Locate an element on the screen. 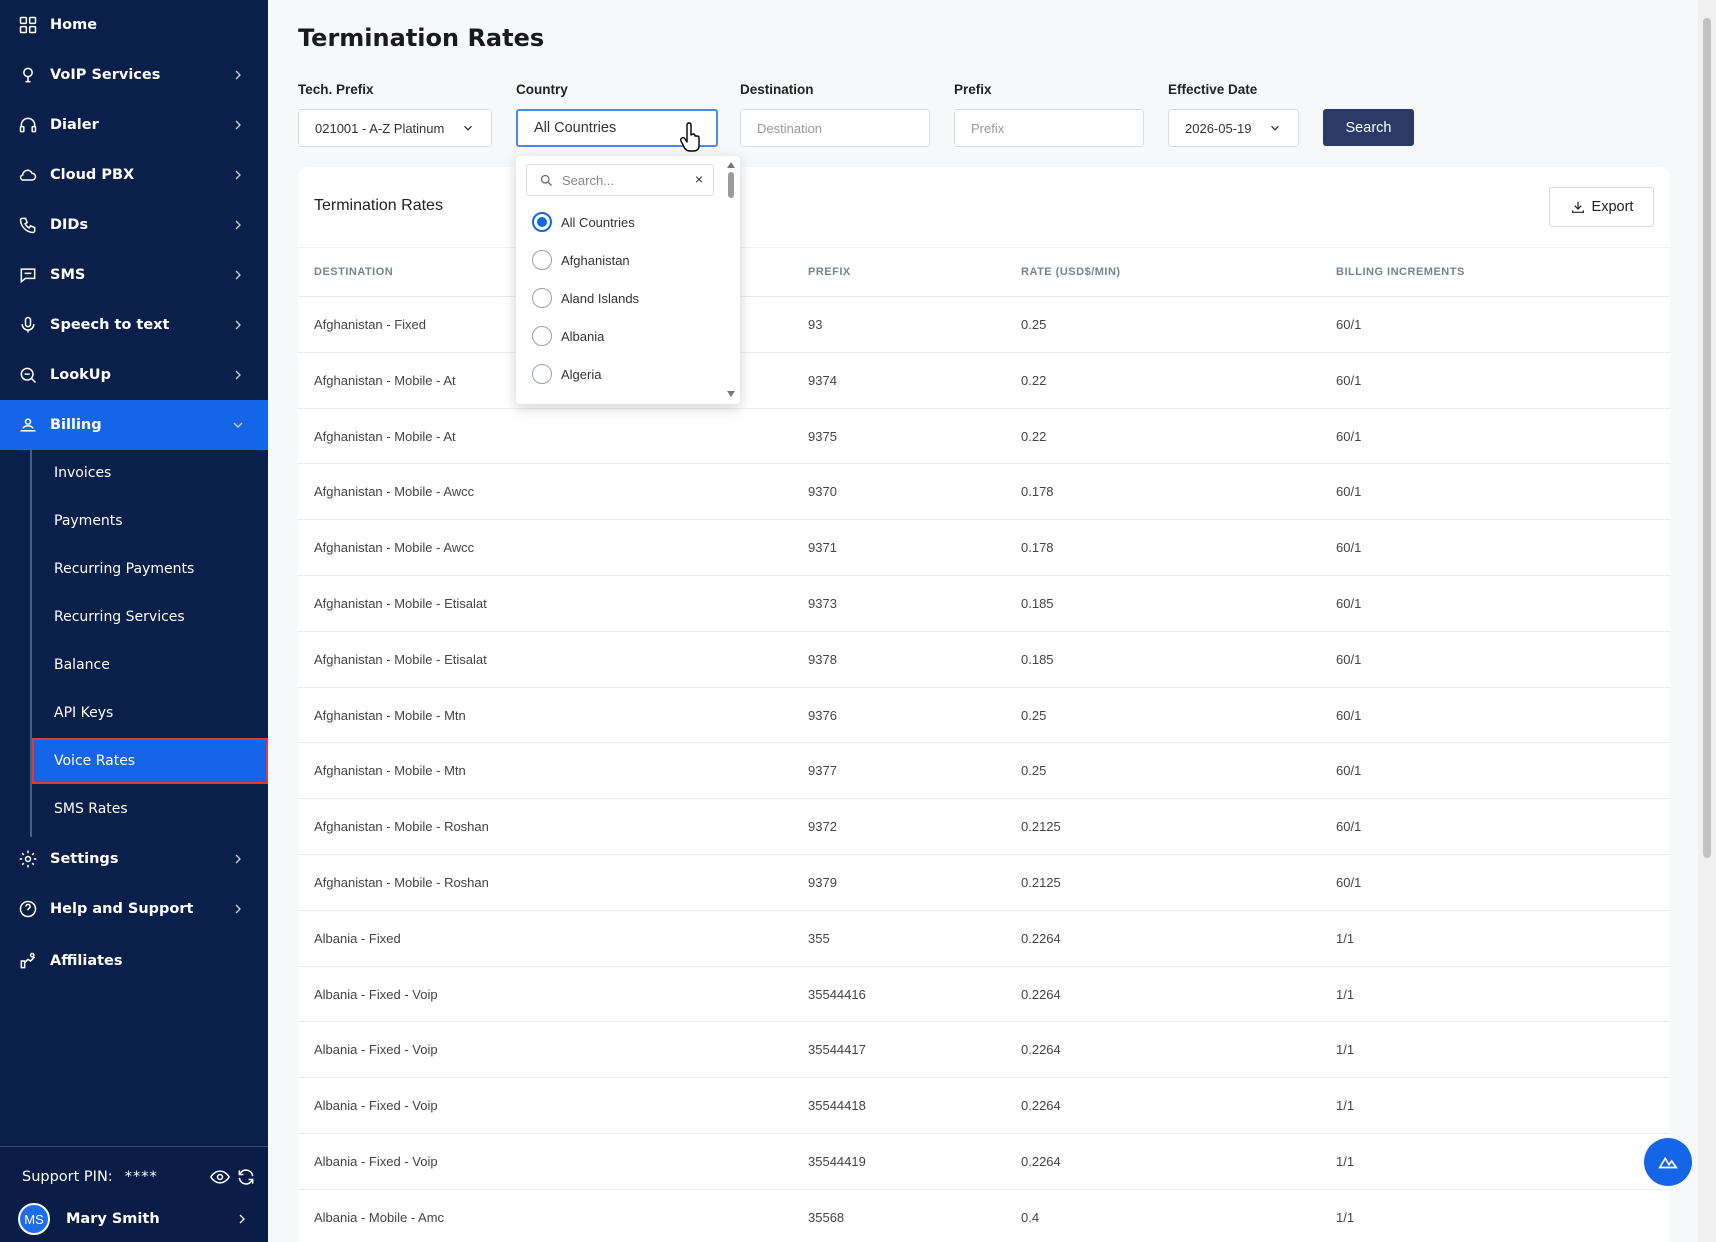 The width and height of the screenshot is (1716, 1242). billing-icon is located at coordinates (28, 425).